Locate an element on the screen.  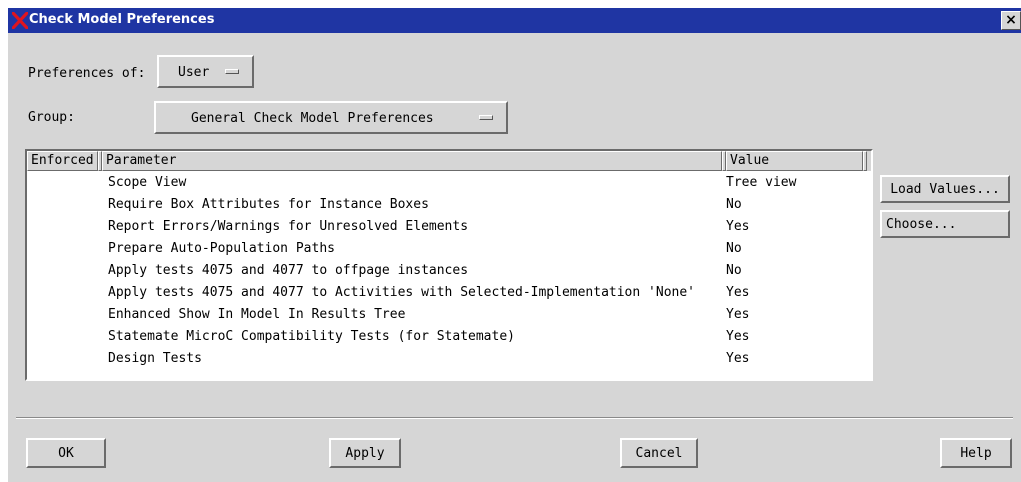
parameter-cell: Design Tests is located at coordinates (155, 358).